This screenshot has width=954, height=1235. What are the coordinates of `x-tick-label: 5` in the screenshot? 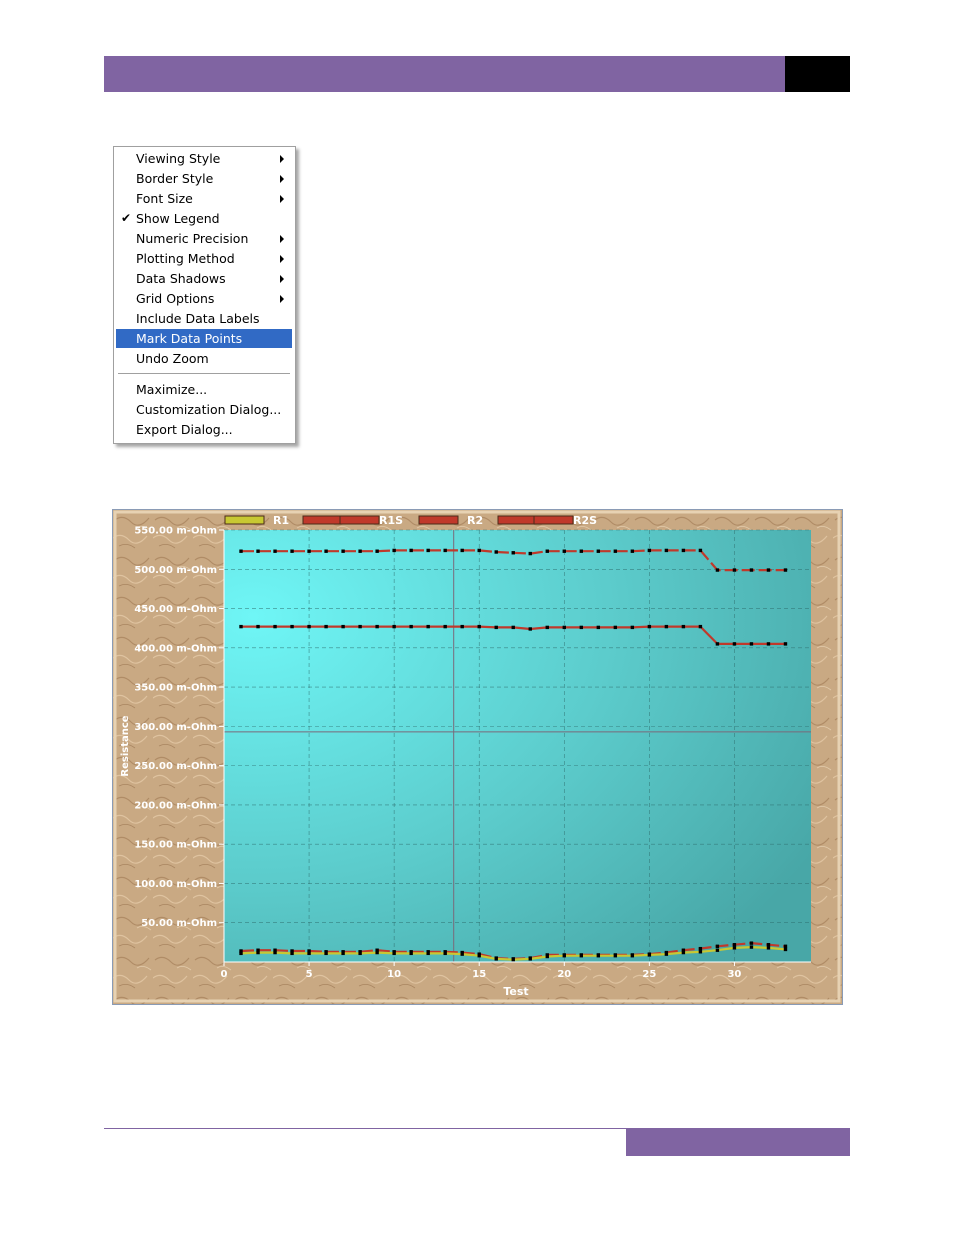 It's located at (309, 974).